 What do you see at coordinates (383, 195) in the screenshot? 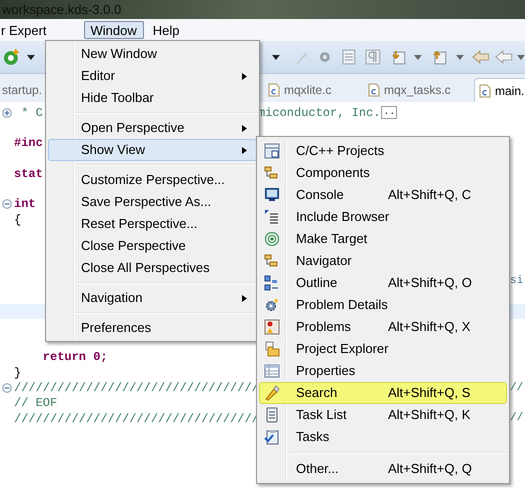
I see `menu-item: Console Alt+Shift+Q, C` at bounding box center [383, 195].